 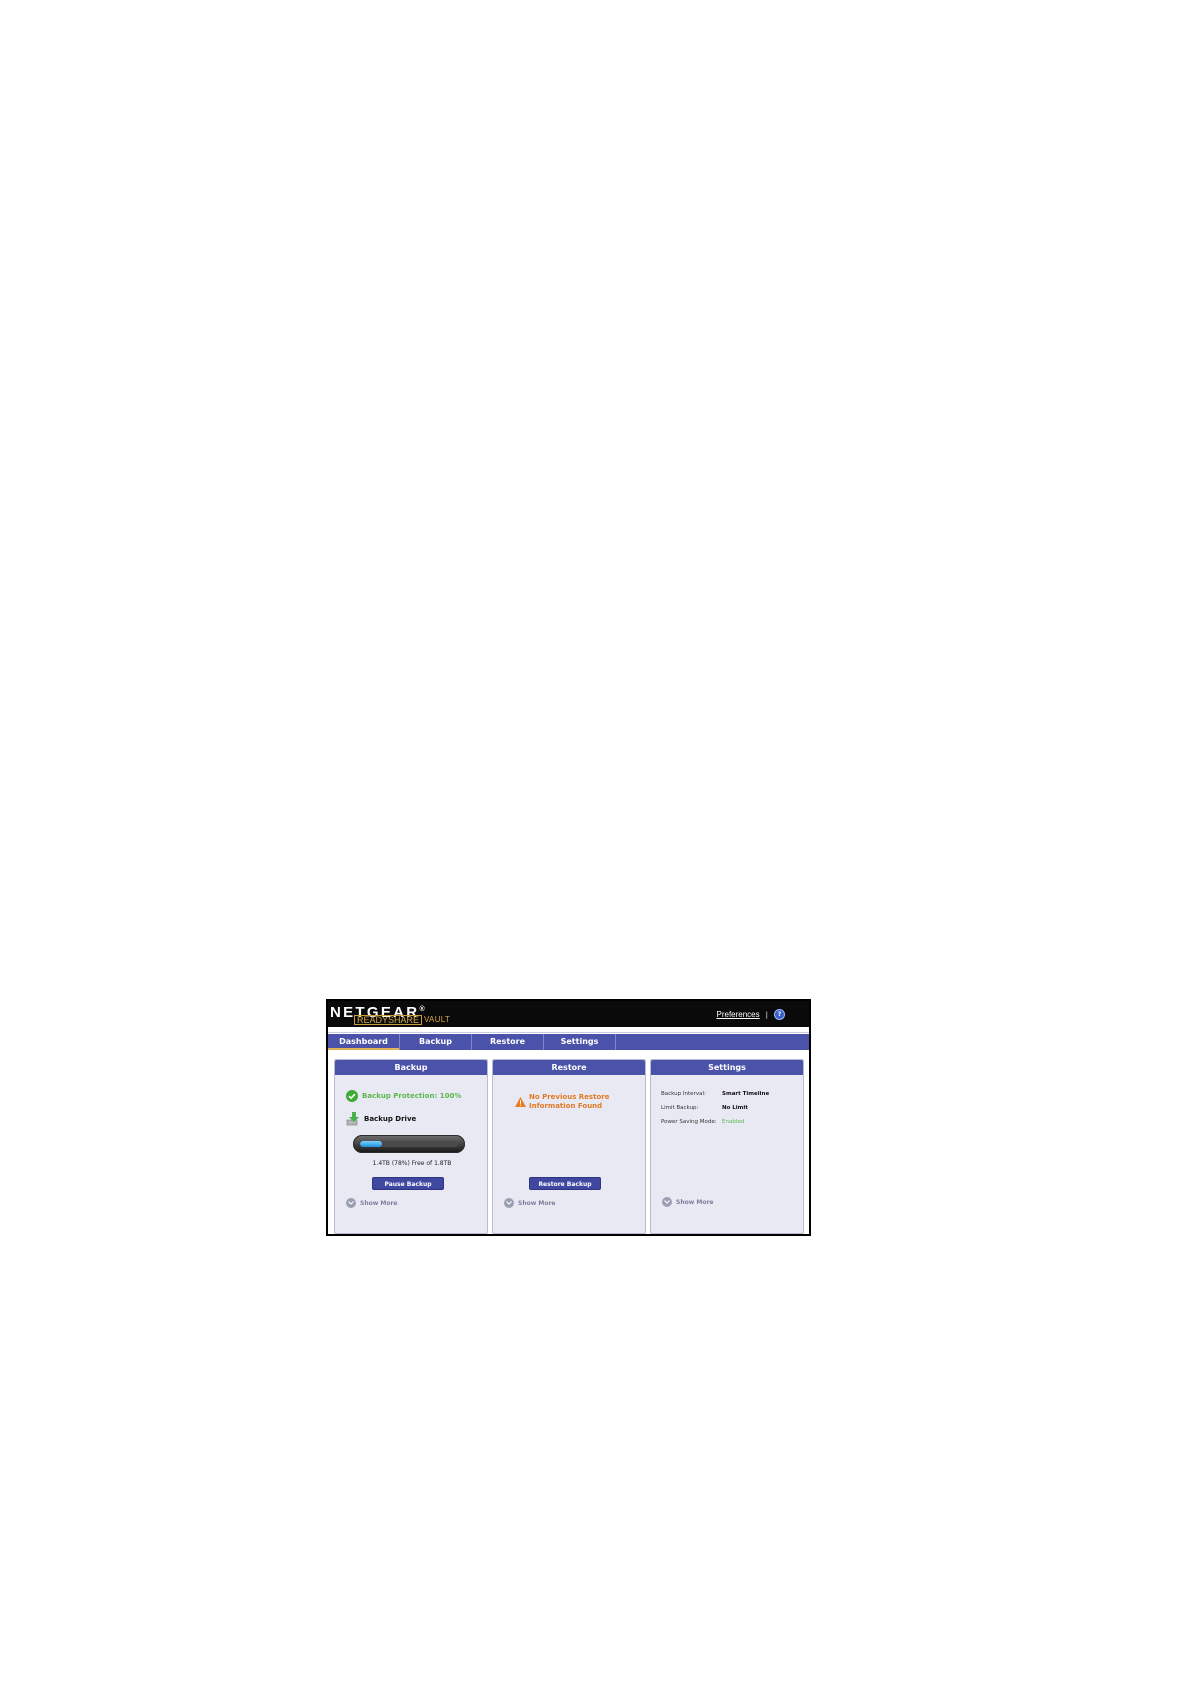 What do you see at coordinates (411, 1067) in the screenshot?
I see `backup-panel-title: Backup` at bounding box center [411, 1067].